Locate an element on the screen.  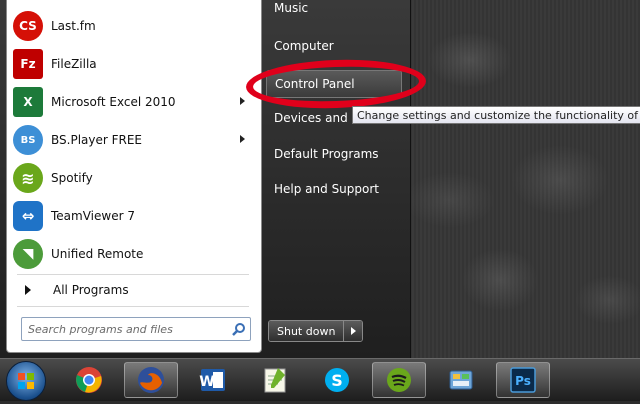
all-programs-label: All Programs is located at coordinates (91, 290).